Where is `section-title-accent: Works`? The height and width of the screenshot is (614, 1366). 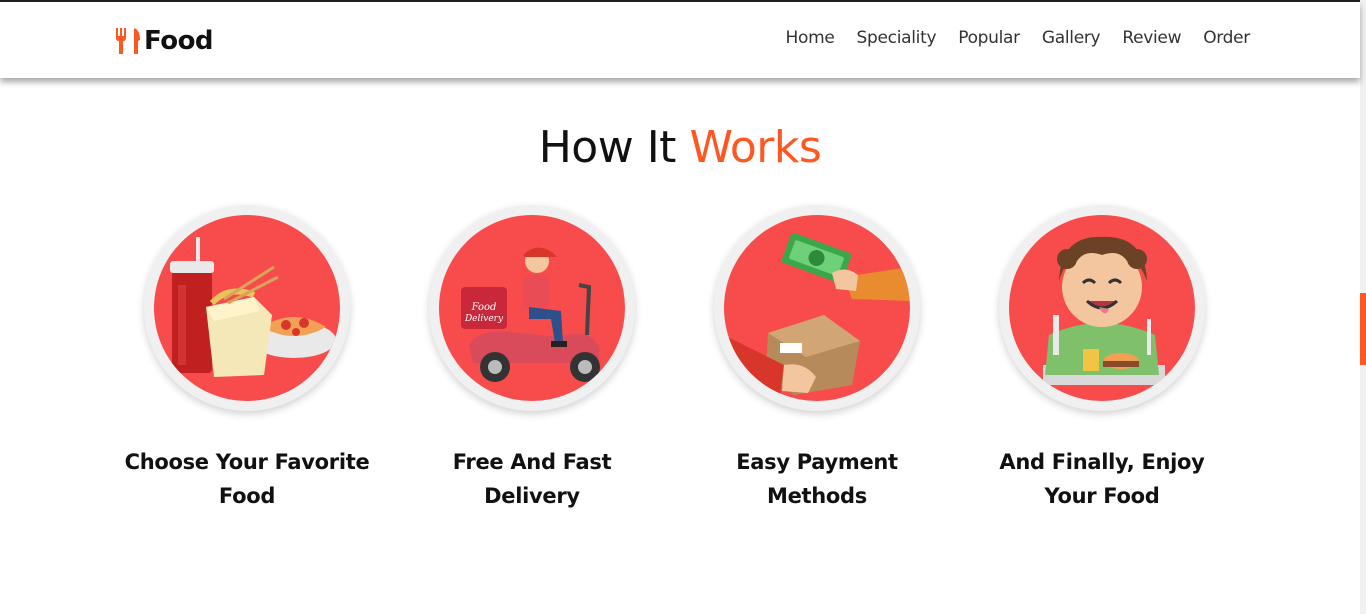
section-title-accent: Works is located at coordinates (755, 147).